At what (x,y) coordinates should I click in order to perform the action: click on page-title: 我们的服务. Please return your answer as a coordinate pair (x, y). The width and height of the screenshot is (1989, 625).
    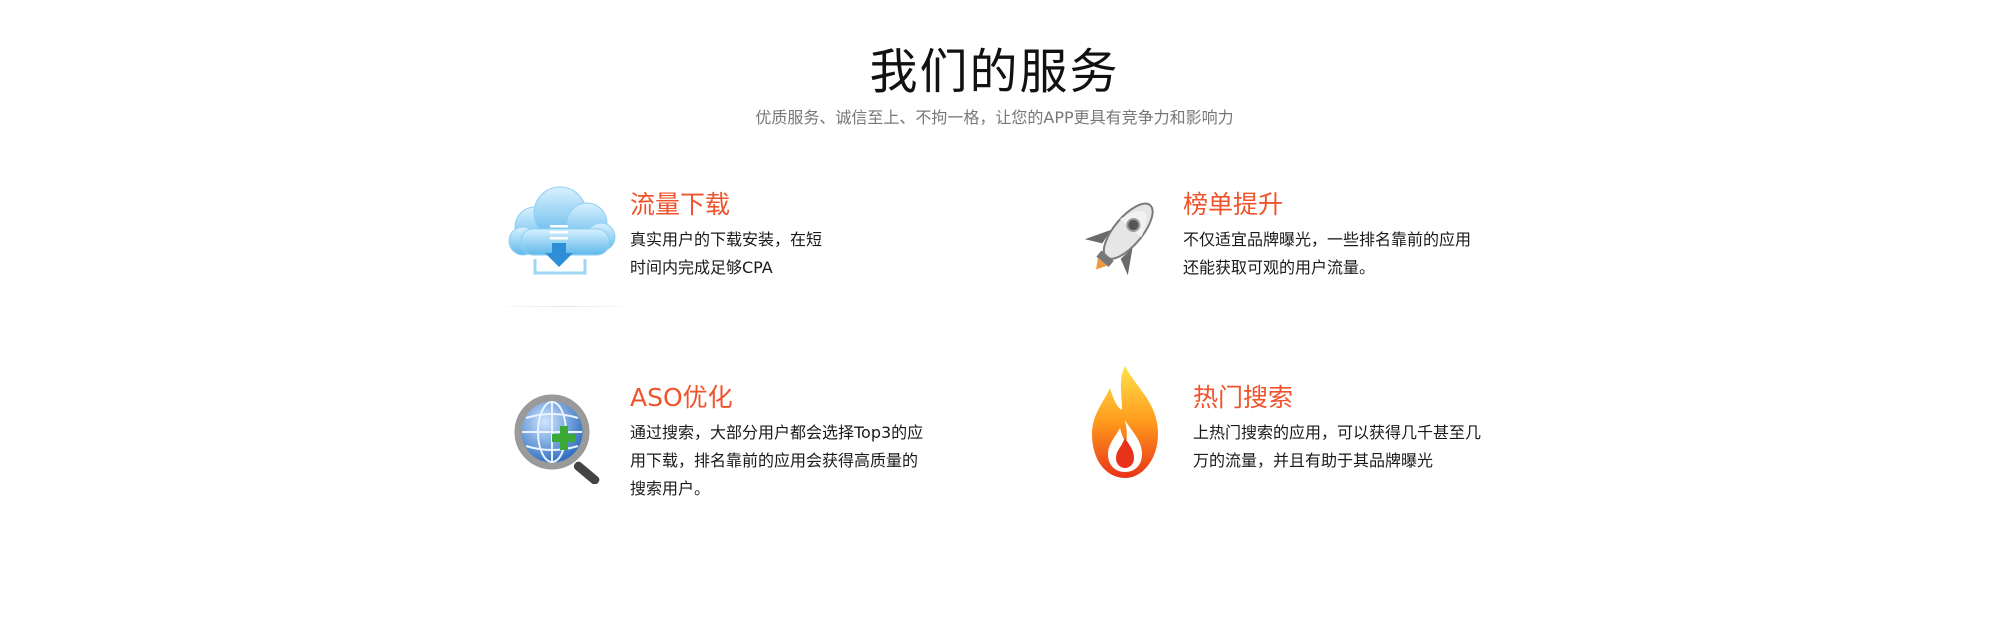
    Looking at the image, I should click on (994, 72).